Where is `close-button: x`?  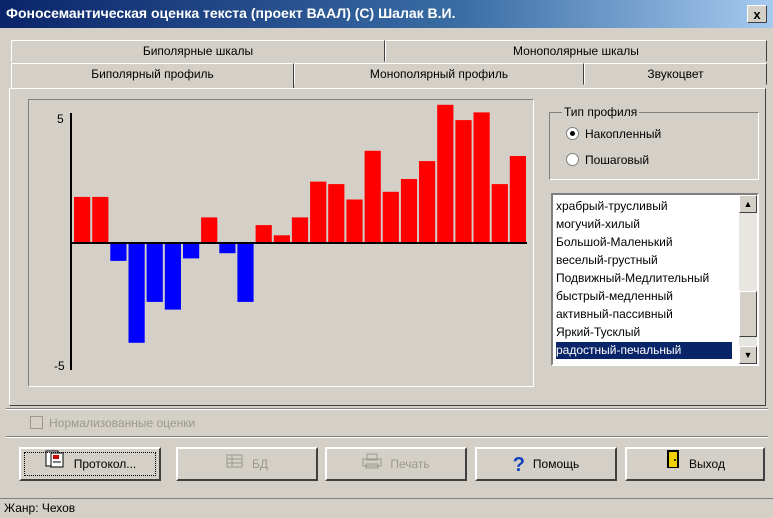
close-button: x is located at coordinates (757, 14).